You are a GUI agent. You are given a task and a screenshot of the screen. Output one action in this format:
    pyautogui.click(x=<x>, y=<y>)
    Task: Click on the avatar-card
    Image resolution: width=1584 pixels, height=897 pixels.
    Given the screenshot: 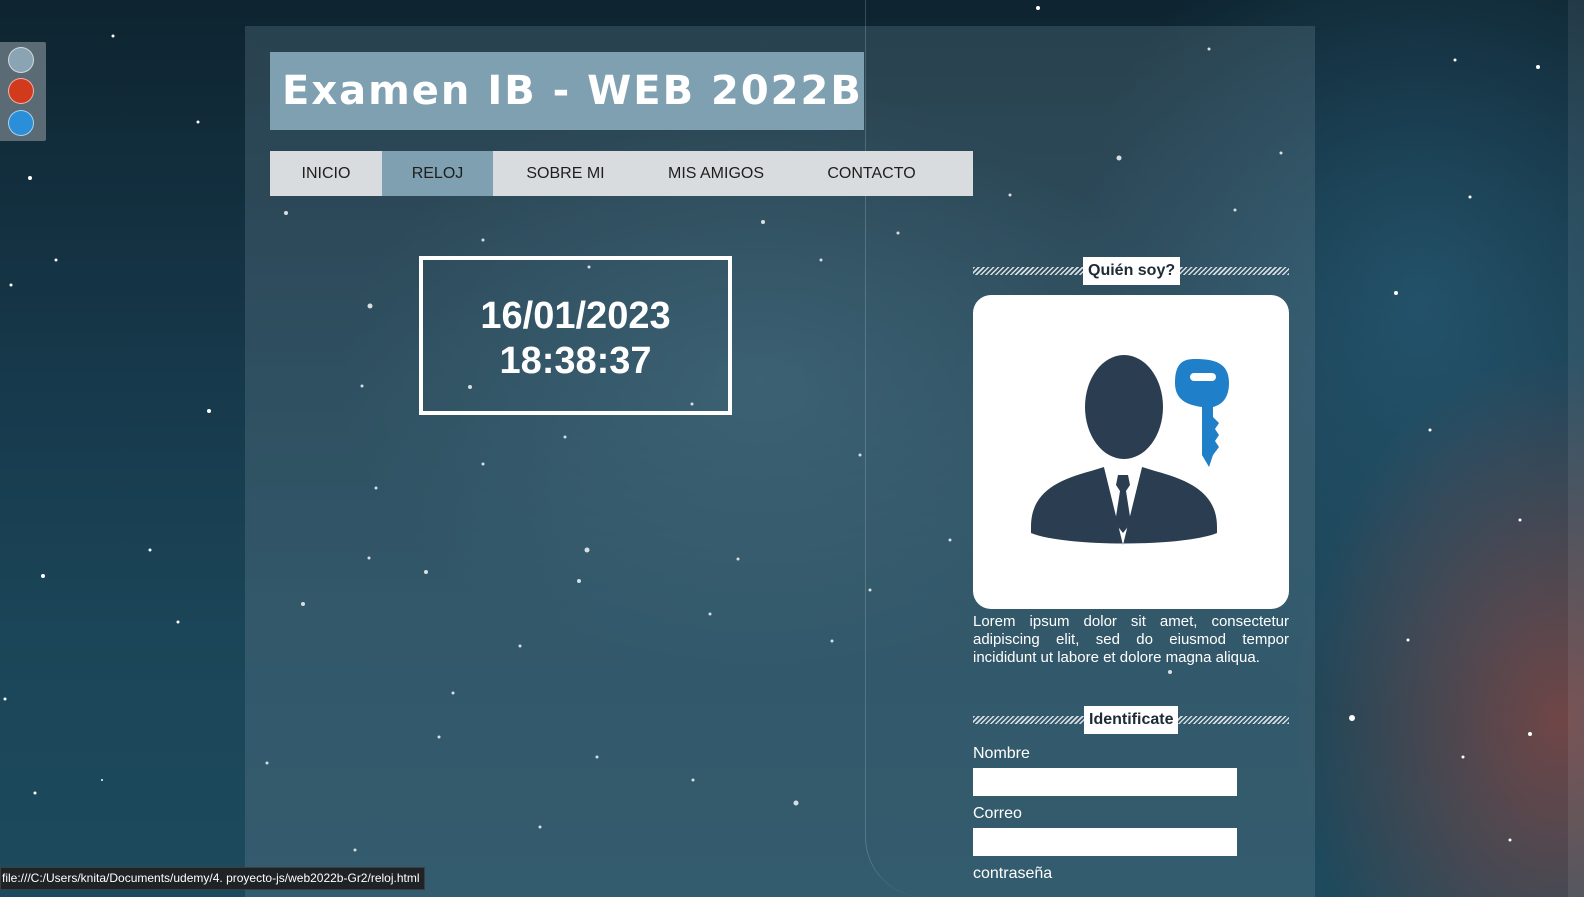 What is the action you would take?
    pyautogui.click(x=1131, y=452)
    